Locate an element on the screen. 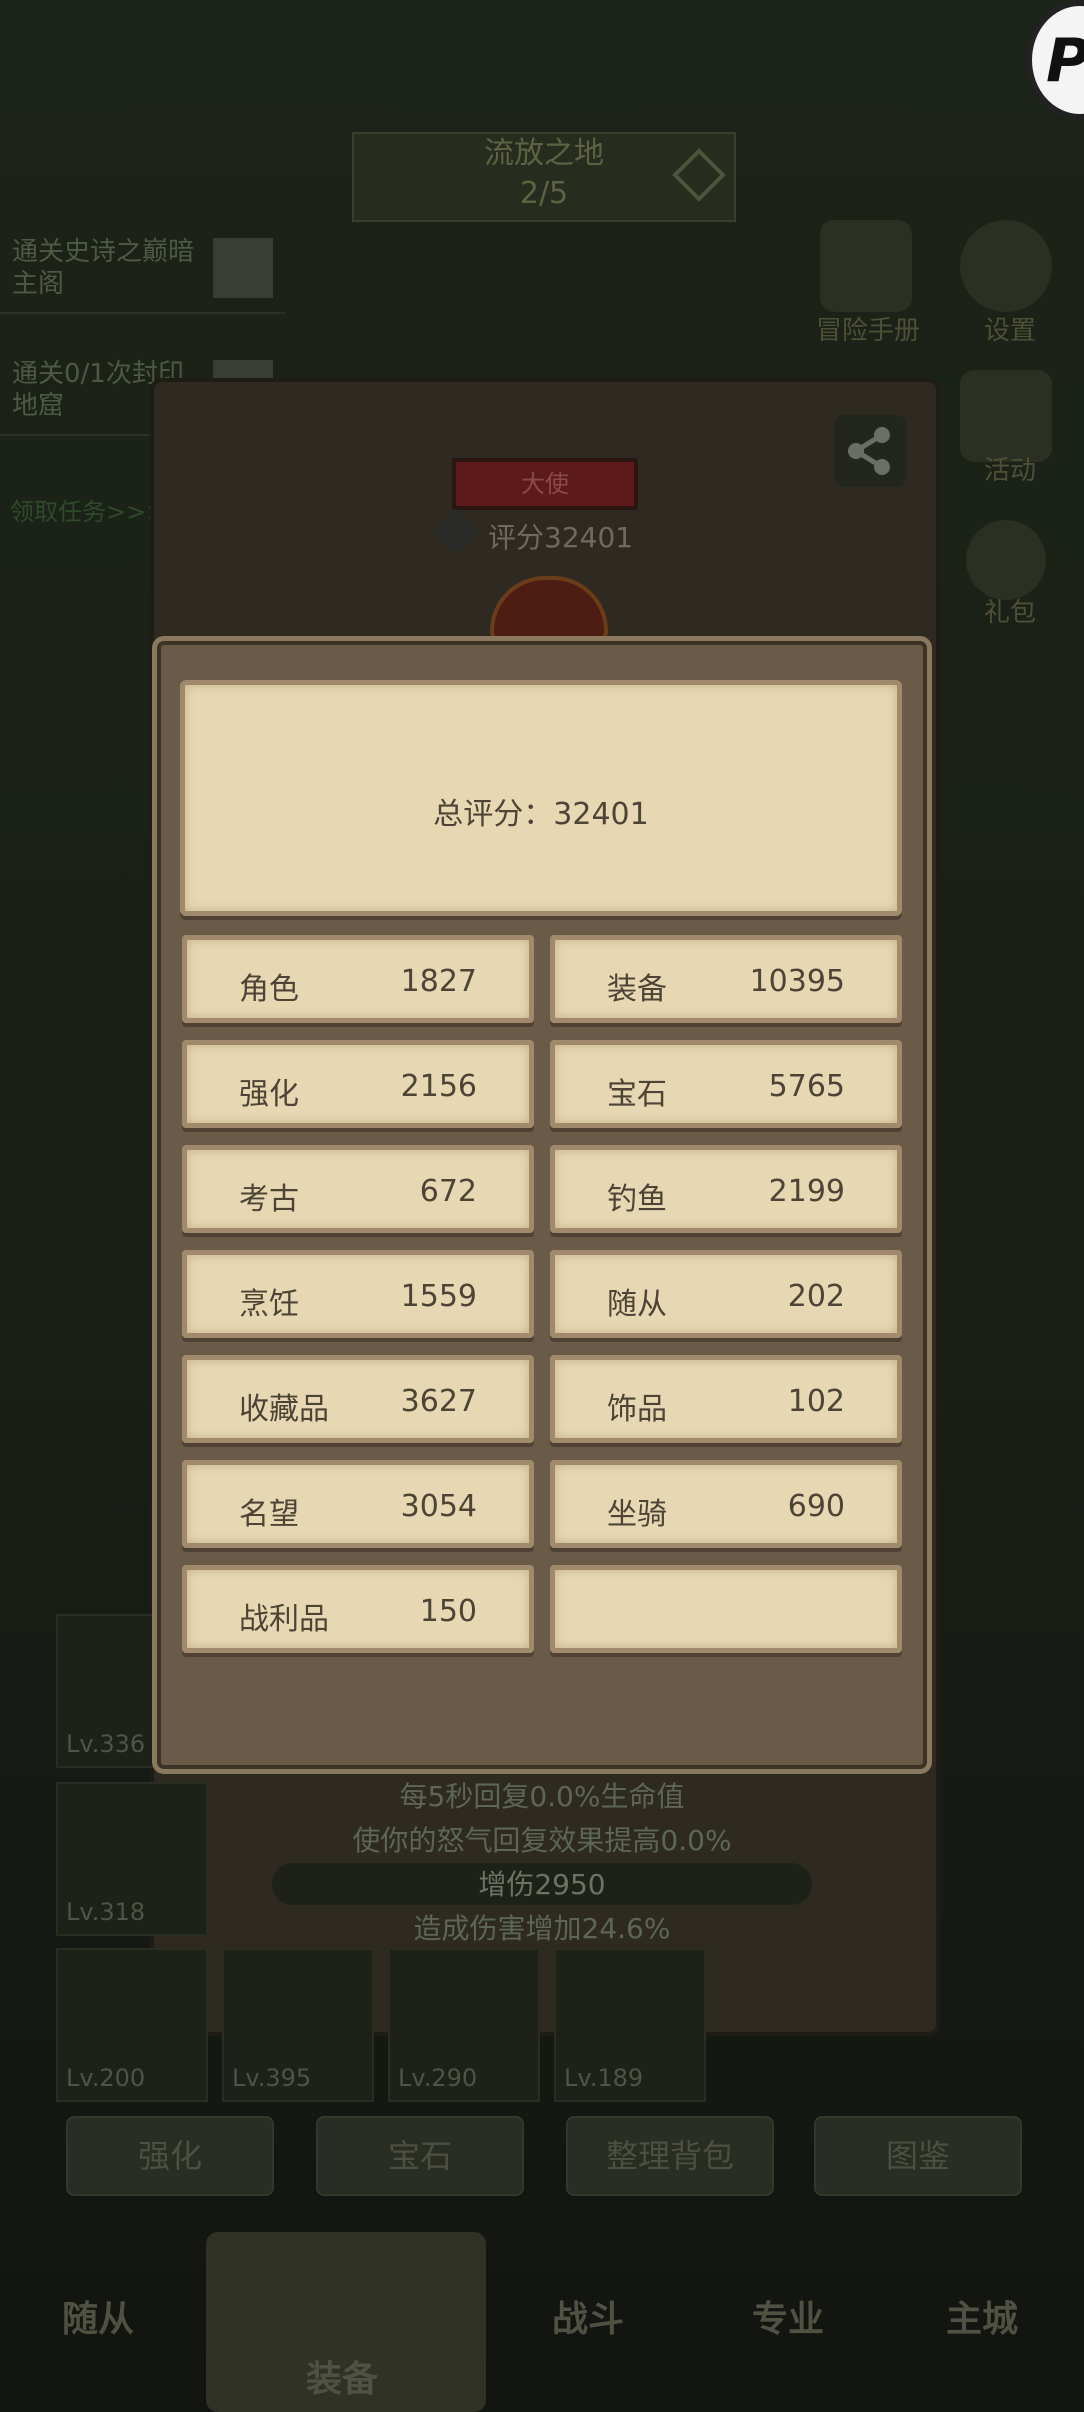  score-cell-value: 150 is located at coordinates (448, 1611).